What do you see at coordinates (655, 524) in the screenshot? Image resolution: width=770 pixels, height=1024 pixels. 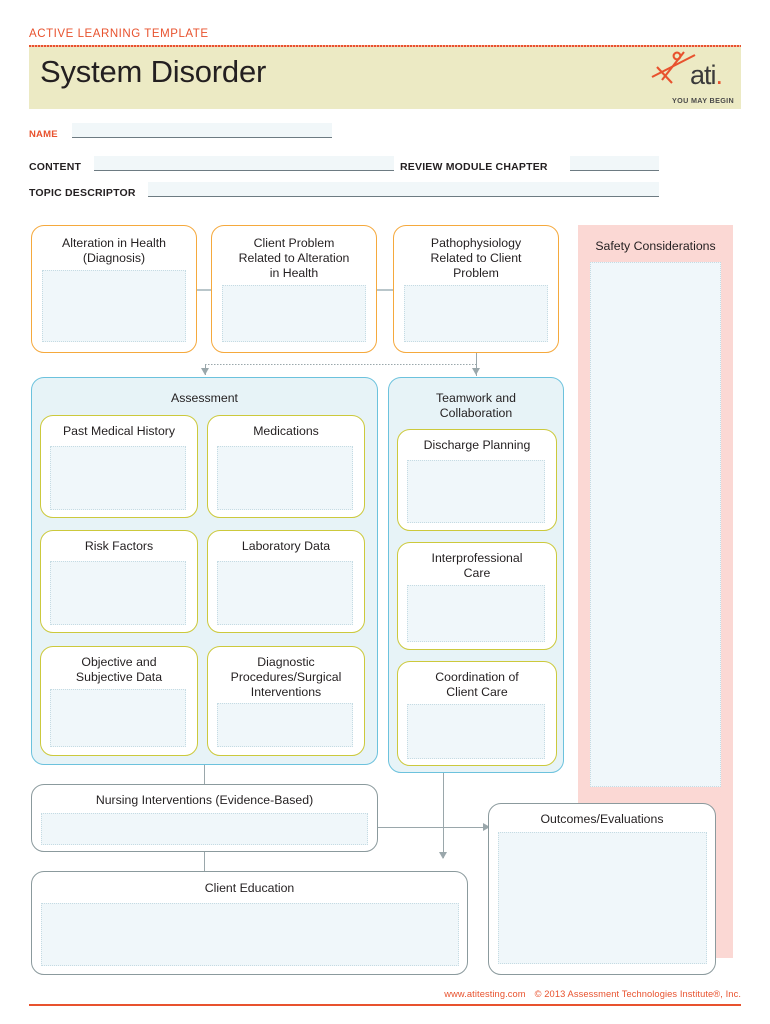 I see `safety-considerations-input` at bounding box center [655, 524].